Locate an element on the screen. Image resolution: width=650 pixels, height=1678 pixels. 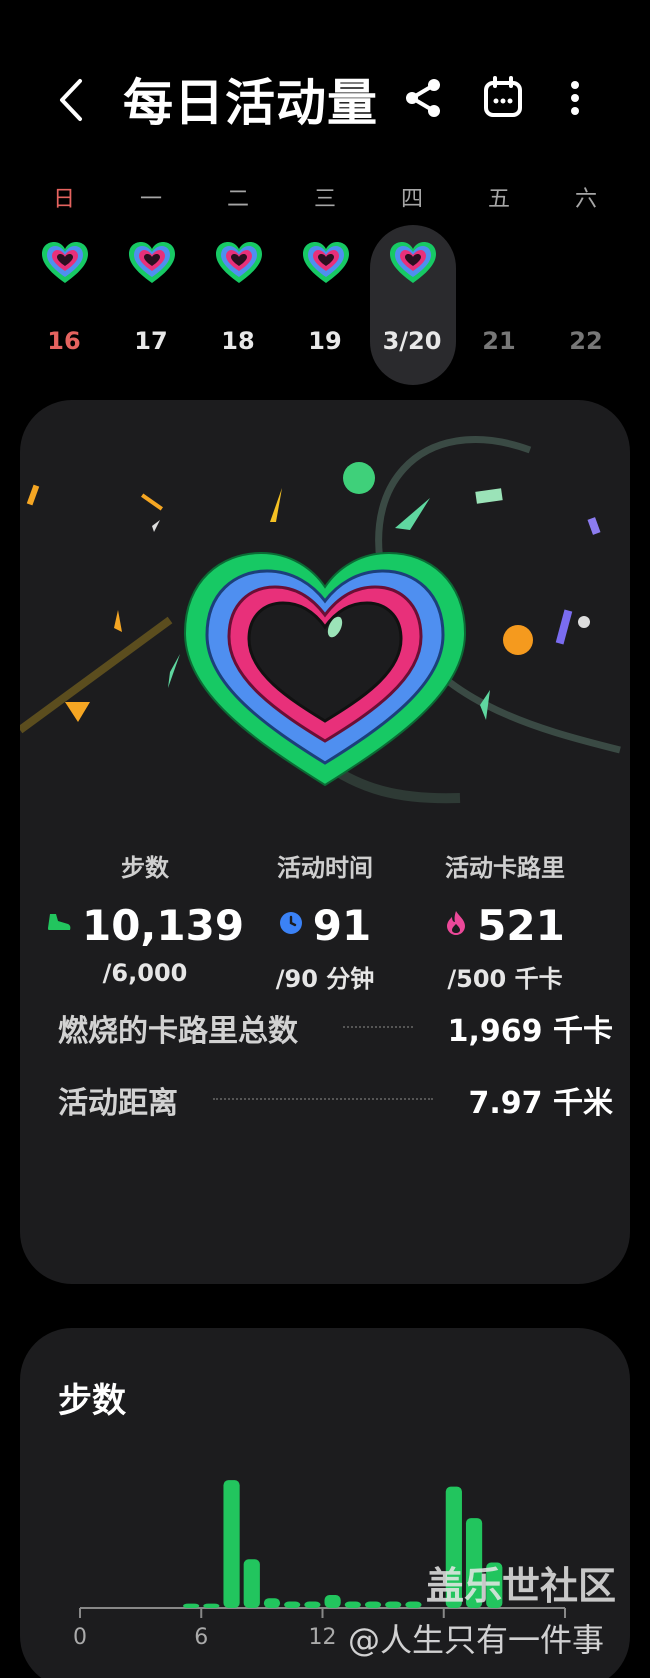
day-date: 21 is located at coordinates (499, 341).